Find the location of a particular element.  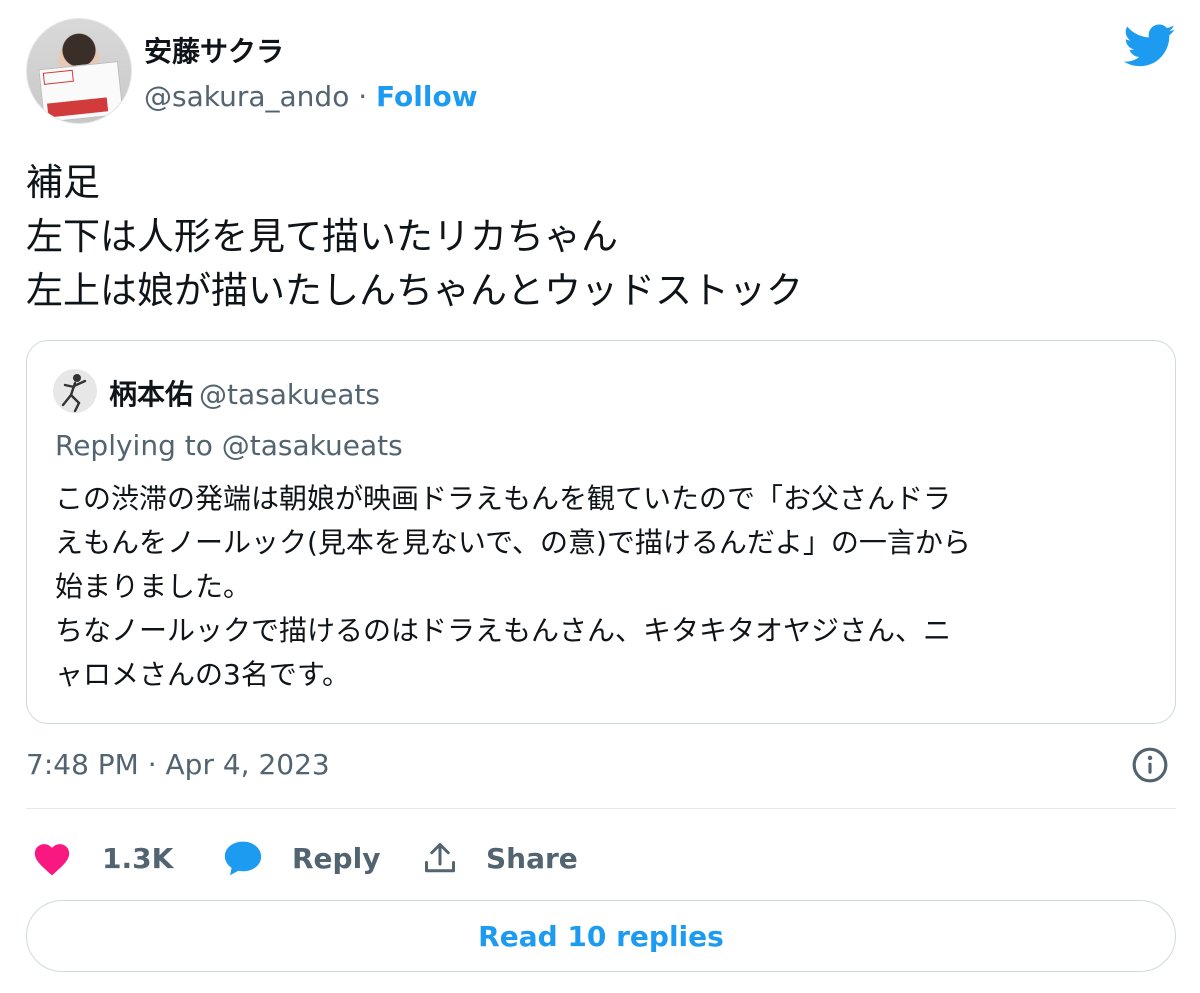

heart-icon is located at coordinates (52, 860).